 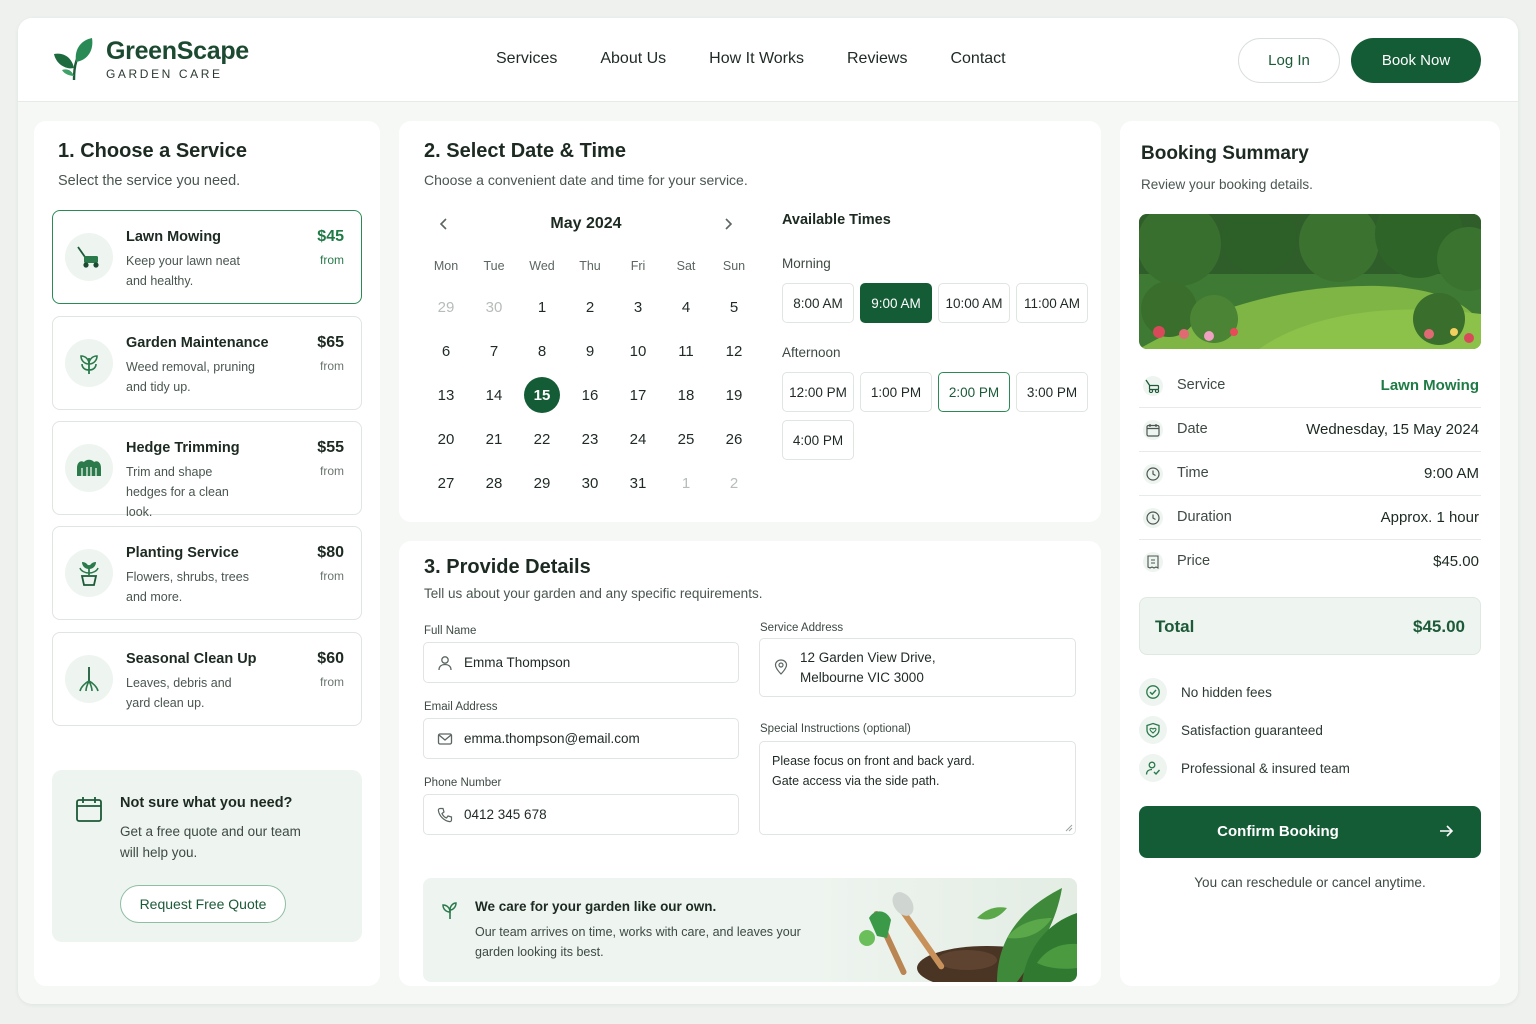 I want to click on book-now-button: Book Now, so click(x=1416, y=60).